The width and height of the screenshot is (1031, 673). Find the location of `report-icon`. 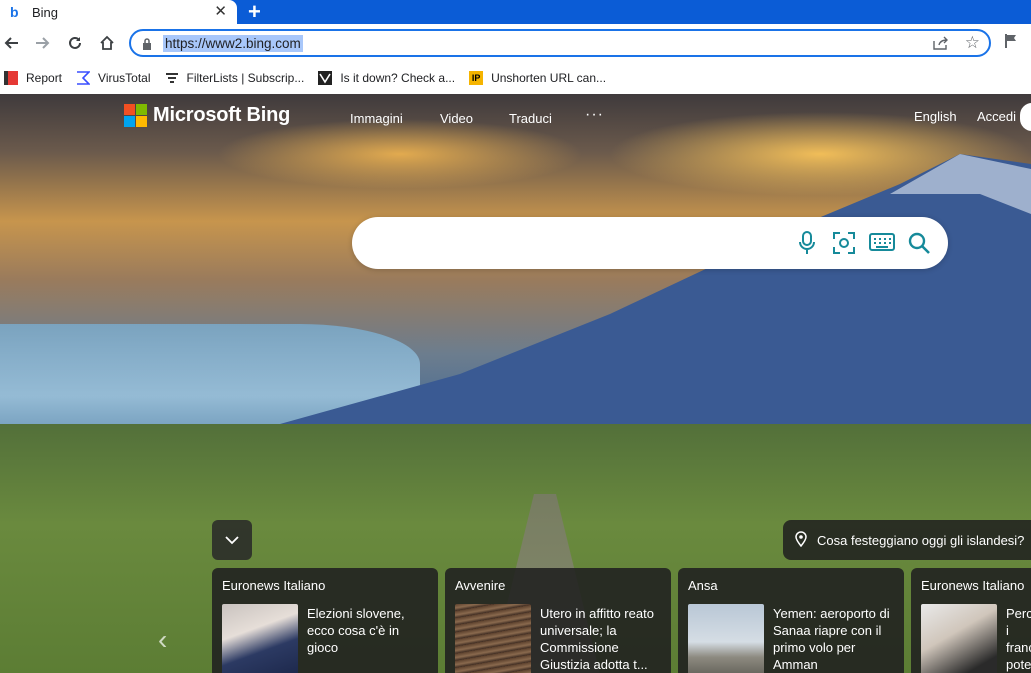

report-icon is located at coordinates (11, 78).